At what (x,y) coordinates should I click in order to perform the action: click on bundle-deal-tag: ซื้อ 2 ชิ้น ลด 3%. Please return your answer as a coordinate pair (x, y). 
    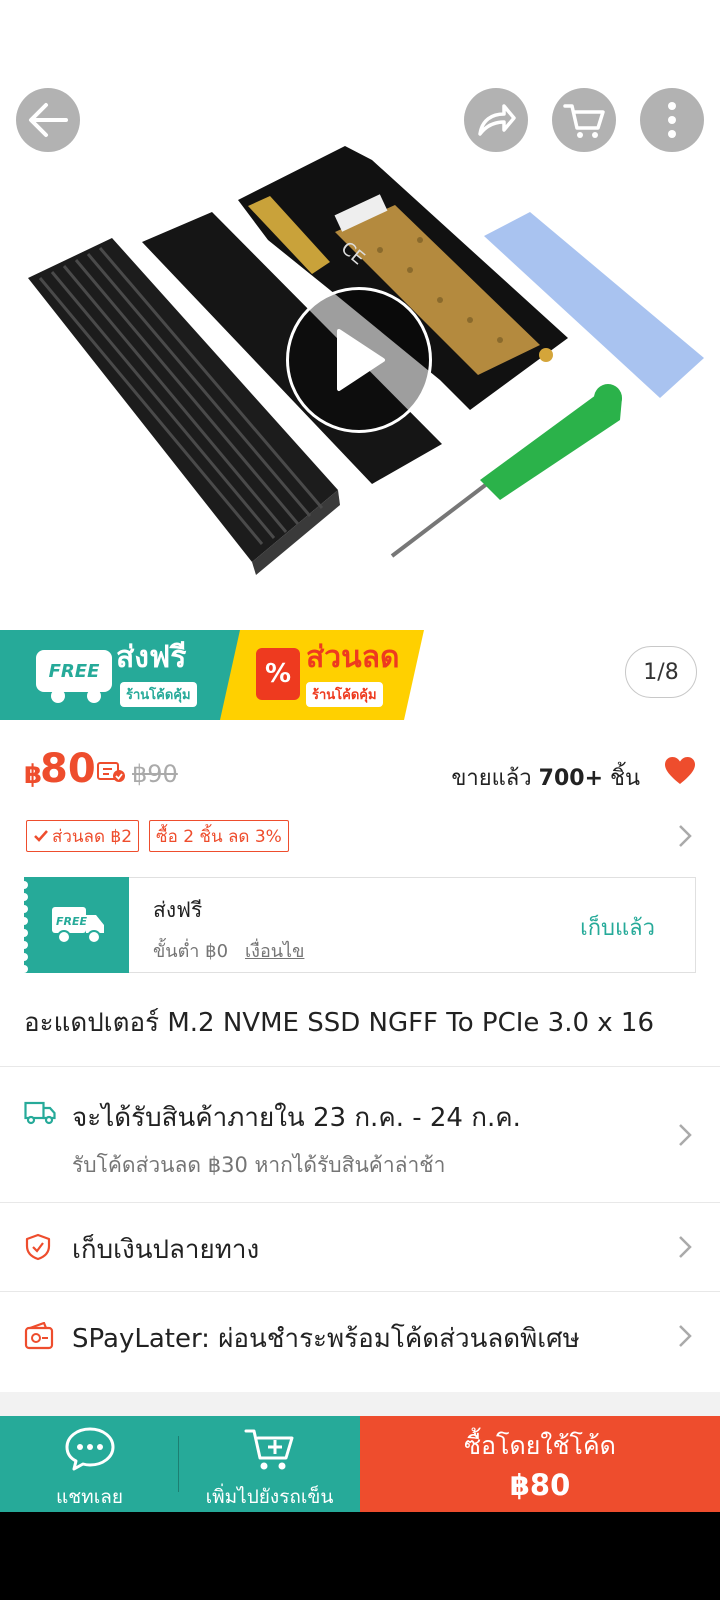
    Looking at the image, I should click on (219, 836).